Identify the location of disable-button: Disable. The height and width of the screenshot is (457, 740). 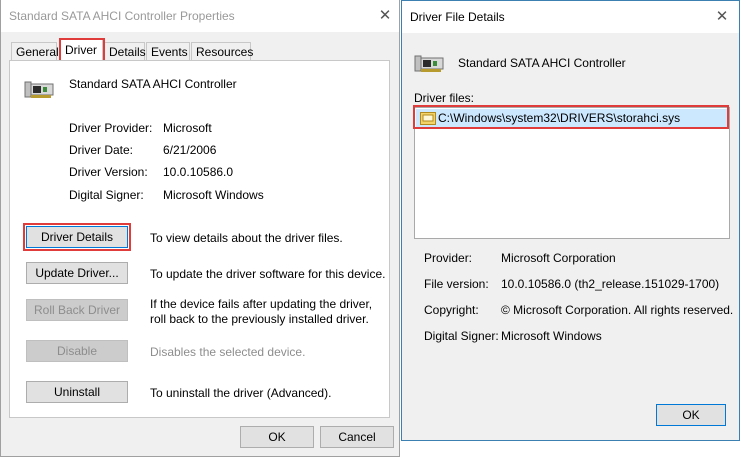
(77, 351).